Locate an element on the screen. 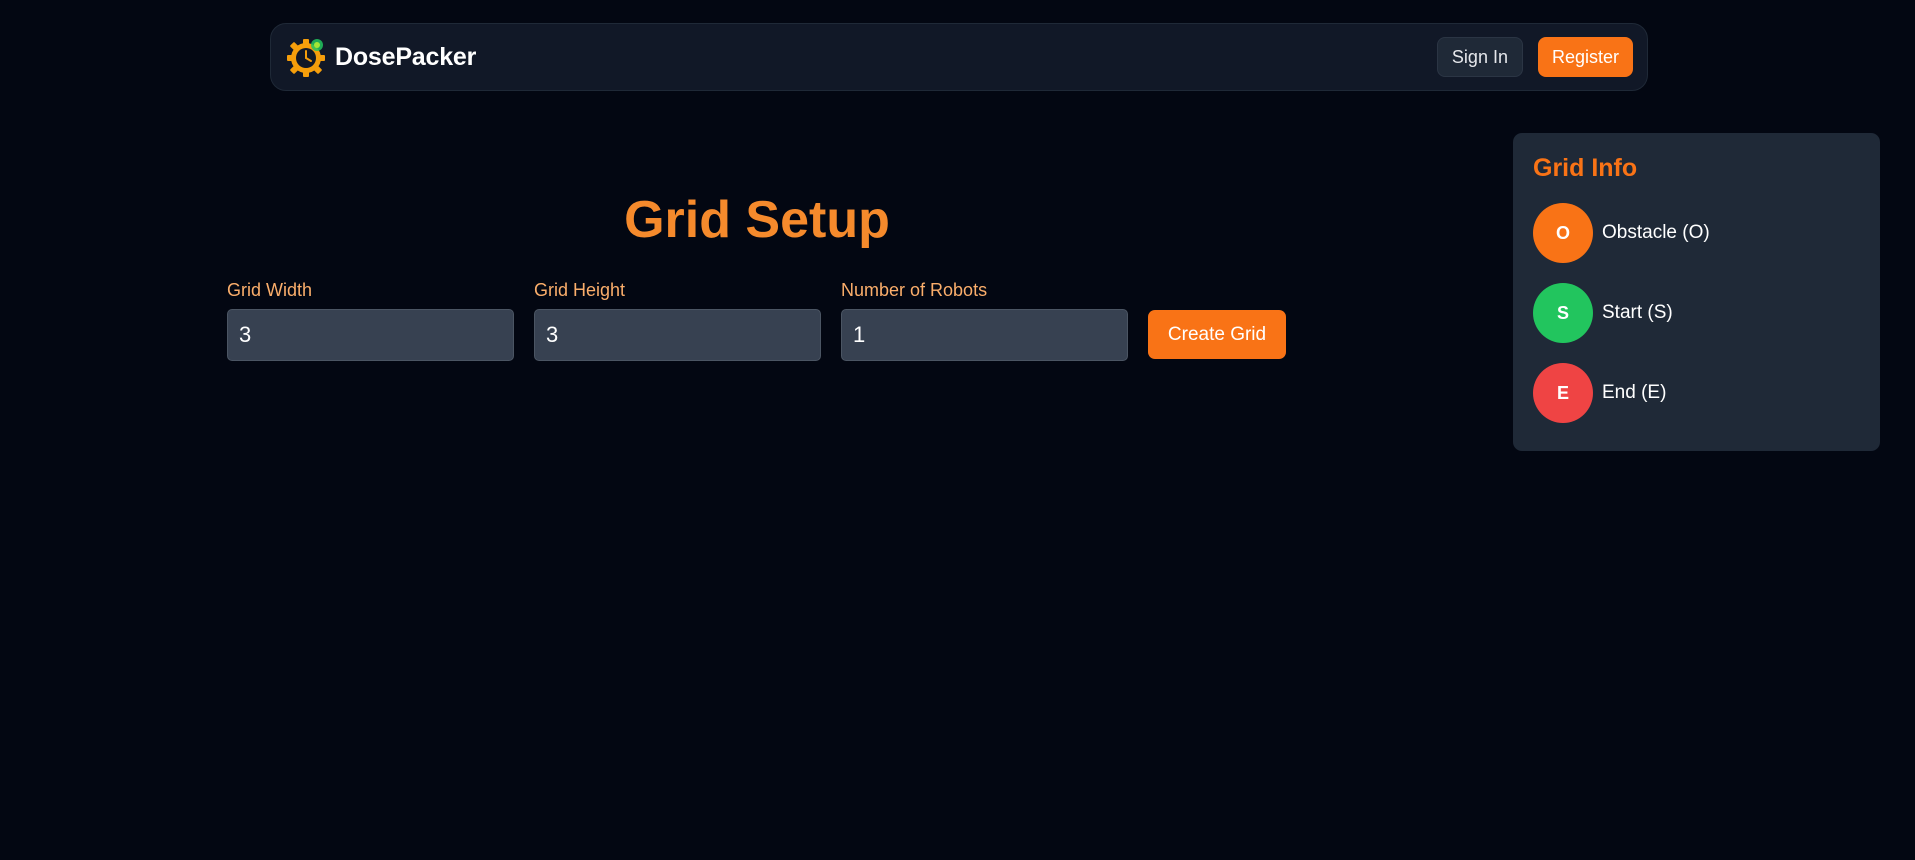 This screenshot has width=1915, height=860. navbar: DosePacker Sign In Register is located at coordinates (959, 57).